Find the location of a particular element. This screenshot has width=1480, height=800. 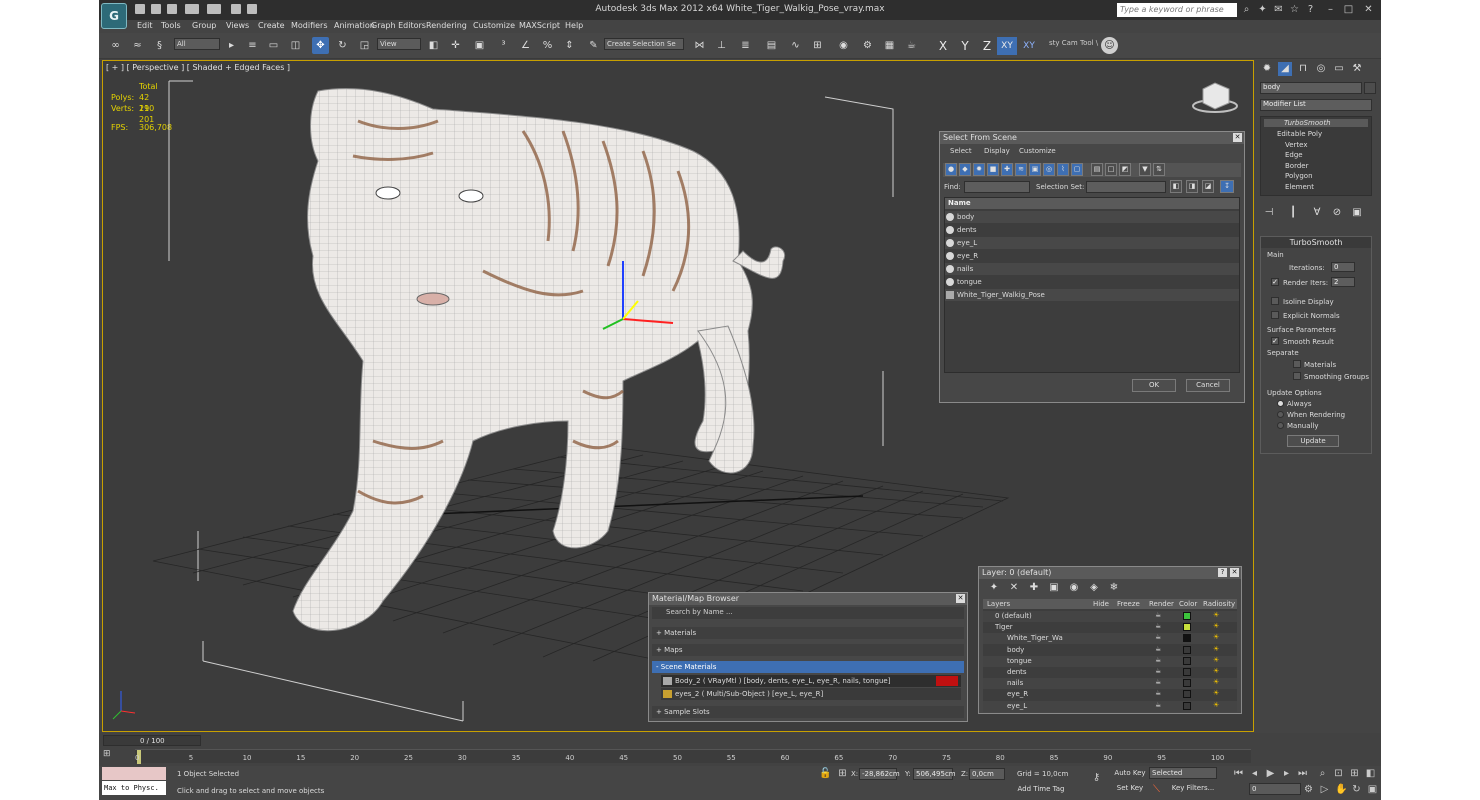

menu-help: Help is located at coordinates (574, 25).